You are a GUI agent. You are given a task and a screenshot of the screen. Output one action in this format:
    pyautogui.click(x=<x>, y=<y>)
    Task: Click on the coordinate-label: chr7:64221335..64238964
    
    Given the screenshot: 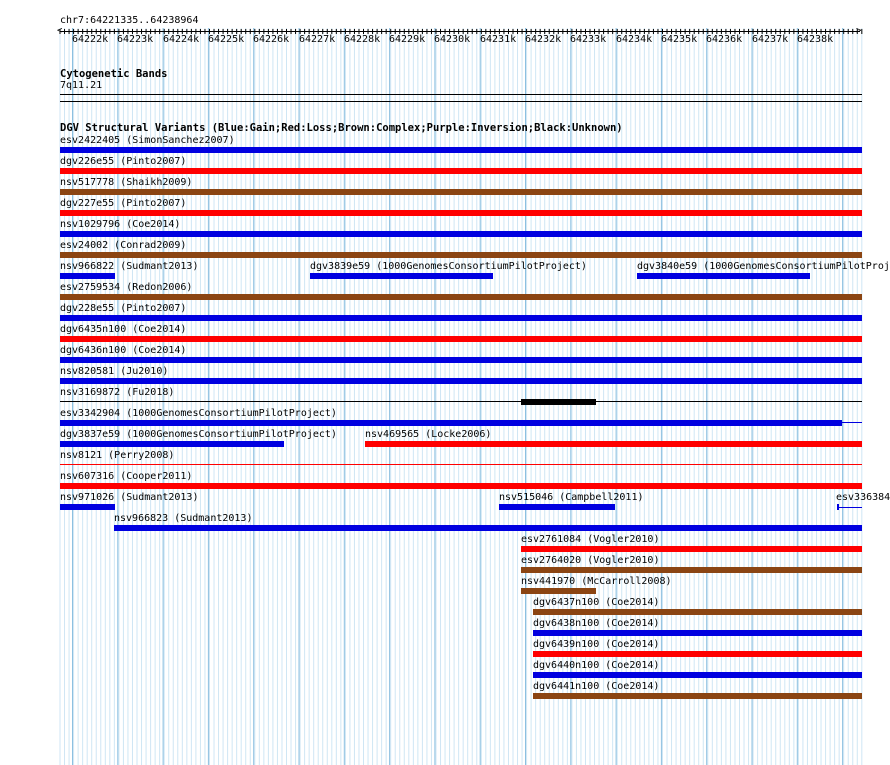 What is the action you would take?
    pyautogui.click(x=129, y=20)
    